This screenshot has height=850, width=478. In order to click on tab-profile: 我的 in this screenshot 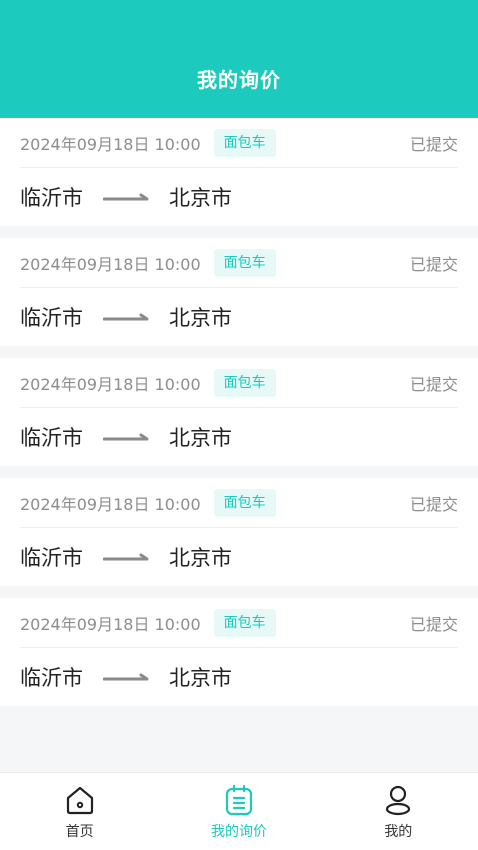, I will do `click(398, 811)`.